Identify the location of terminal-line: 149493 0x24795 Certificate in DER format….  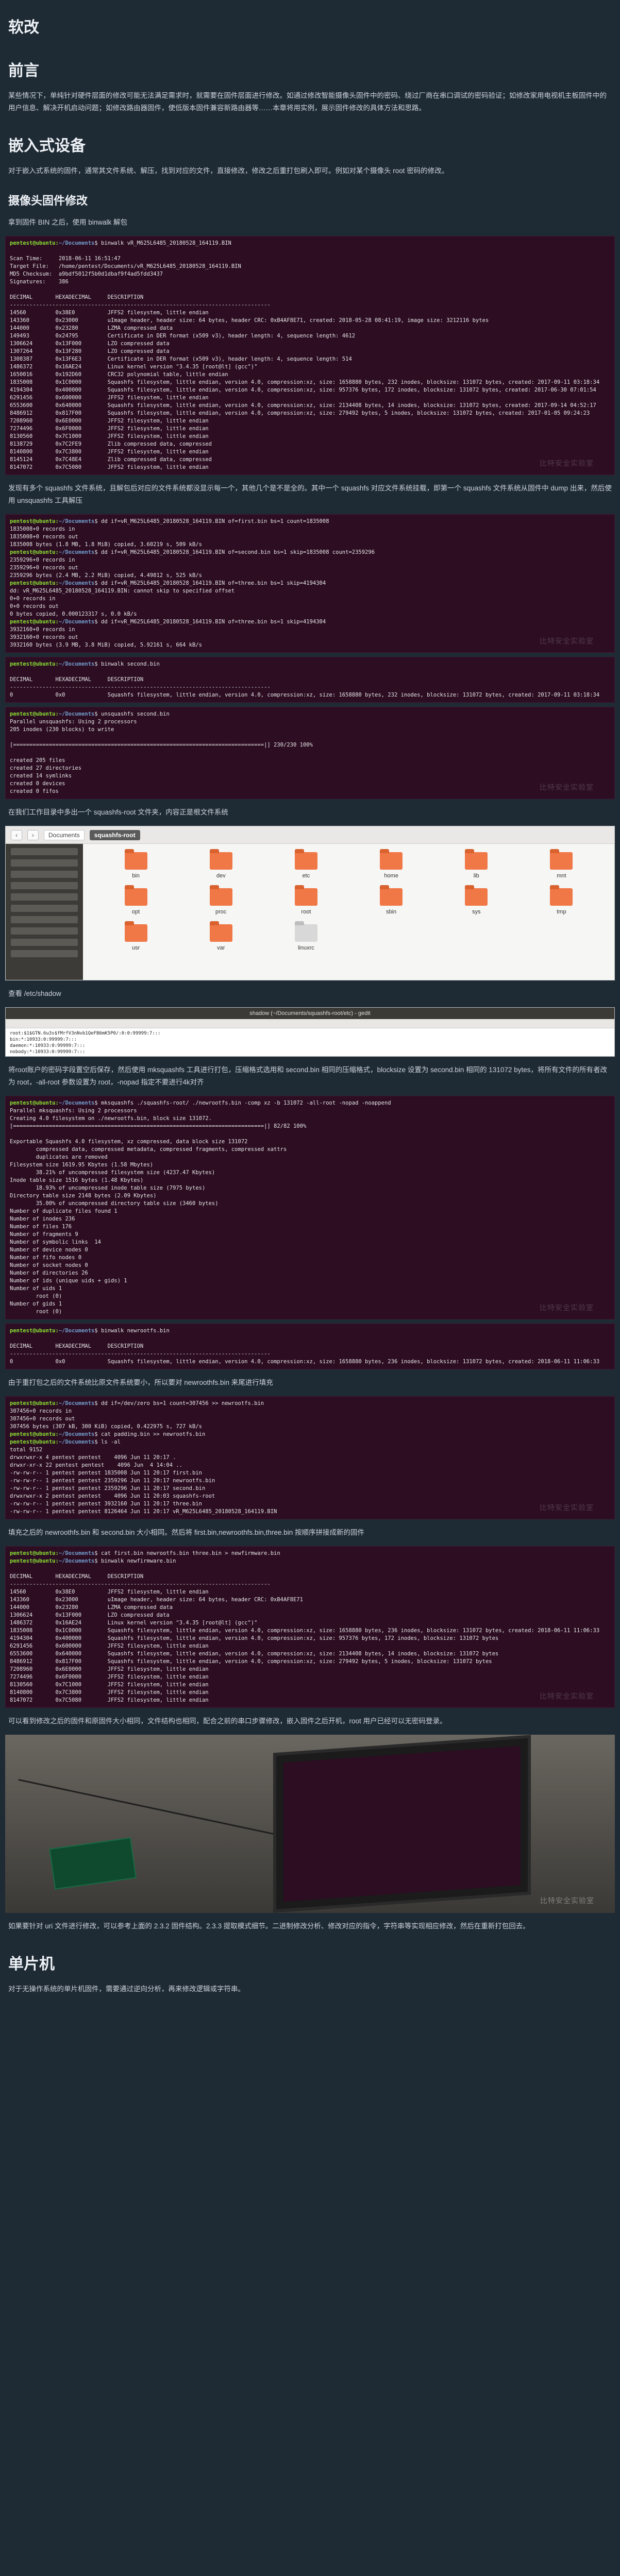
(183, 336).